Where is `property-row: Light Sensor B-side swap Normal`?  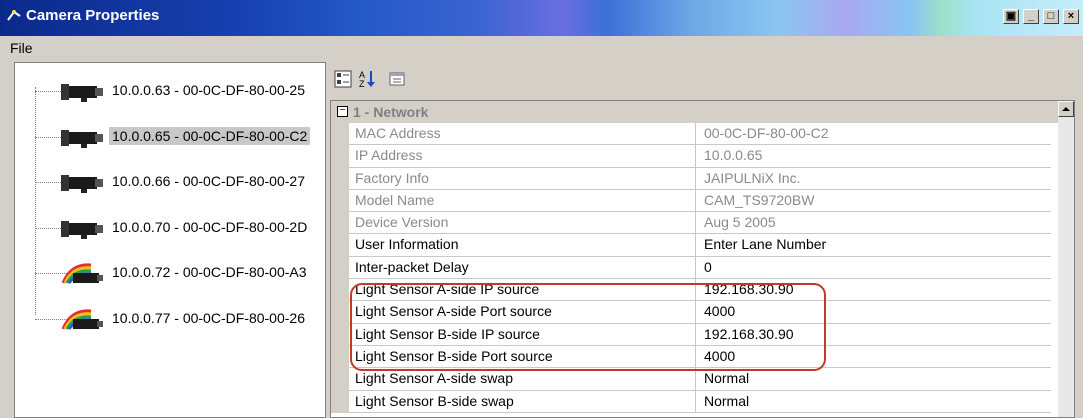 property-row: Light Sensor B-side swap Normal is located at coordinates (691, 401).